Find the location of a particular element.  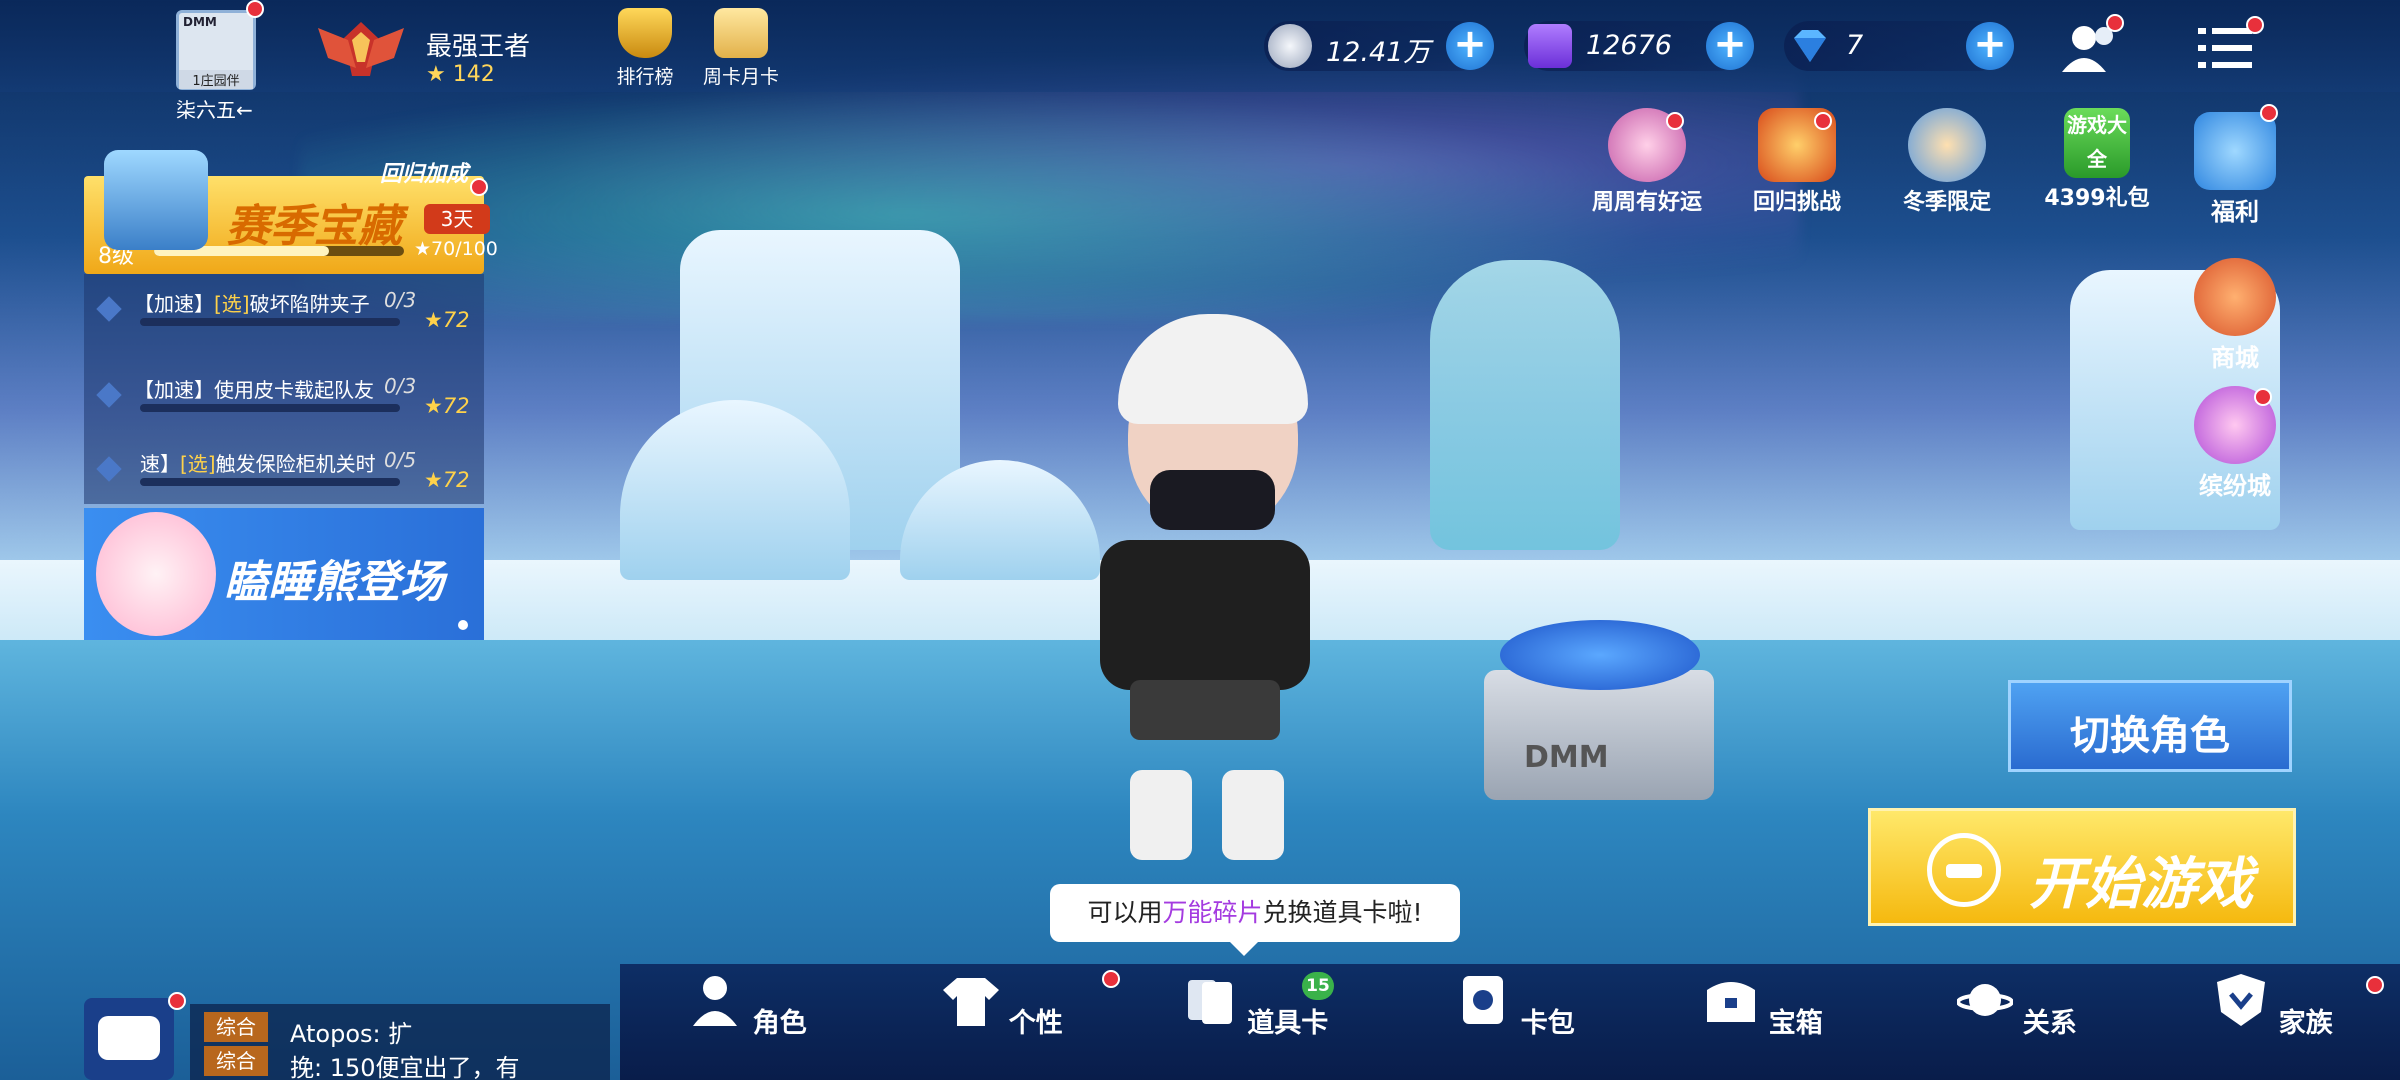

nav-family: 家族 is located at coordinates (2273, 1006).